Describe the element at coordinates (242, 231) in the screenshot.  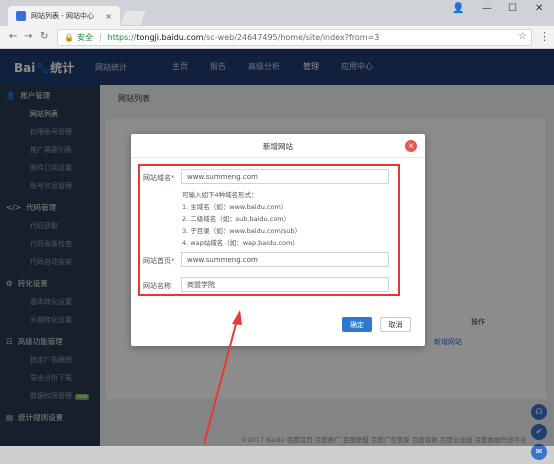
I see `hint-line: 3. 子目录（如：www.baidu.com/sub）` at that location.